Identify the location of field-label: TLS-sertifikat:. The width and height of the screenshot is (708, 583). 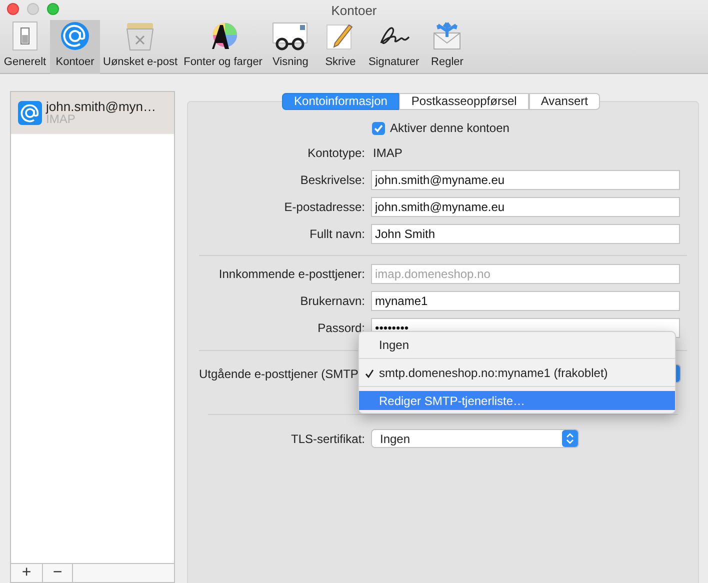
(327, 439).